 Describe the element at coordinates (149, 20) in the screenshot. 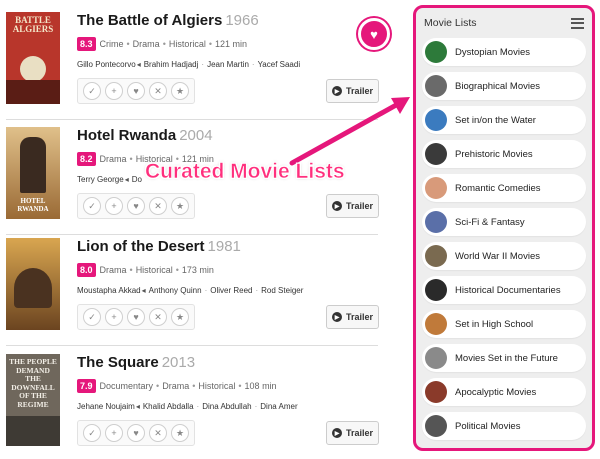

I see `movie-title: The Battle of Algiers` at that location.